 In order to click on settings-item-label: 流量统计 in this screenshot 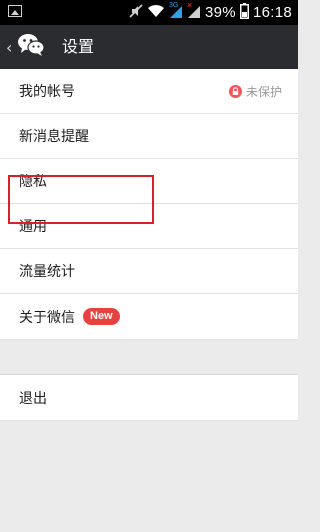, I will do `click(47, 272)`.